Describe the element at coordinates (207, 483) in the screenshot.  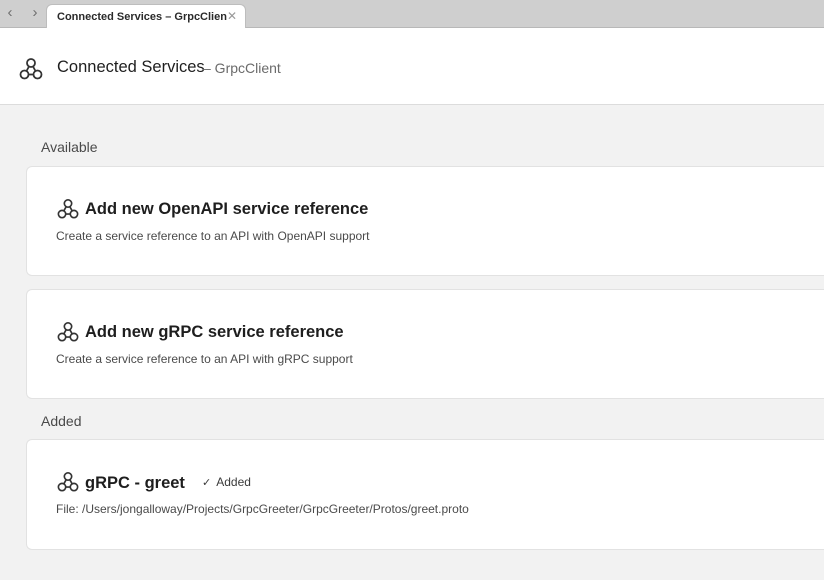
I see `checkmark-icon: ✓` at that location.